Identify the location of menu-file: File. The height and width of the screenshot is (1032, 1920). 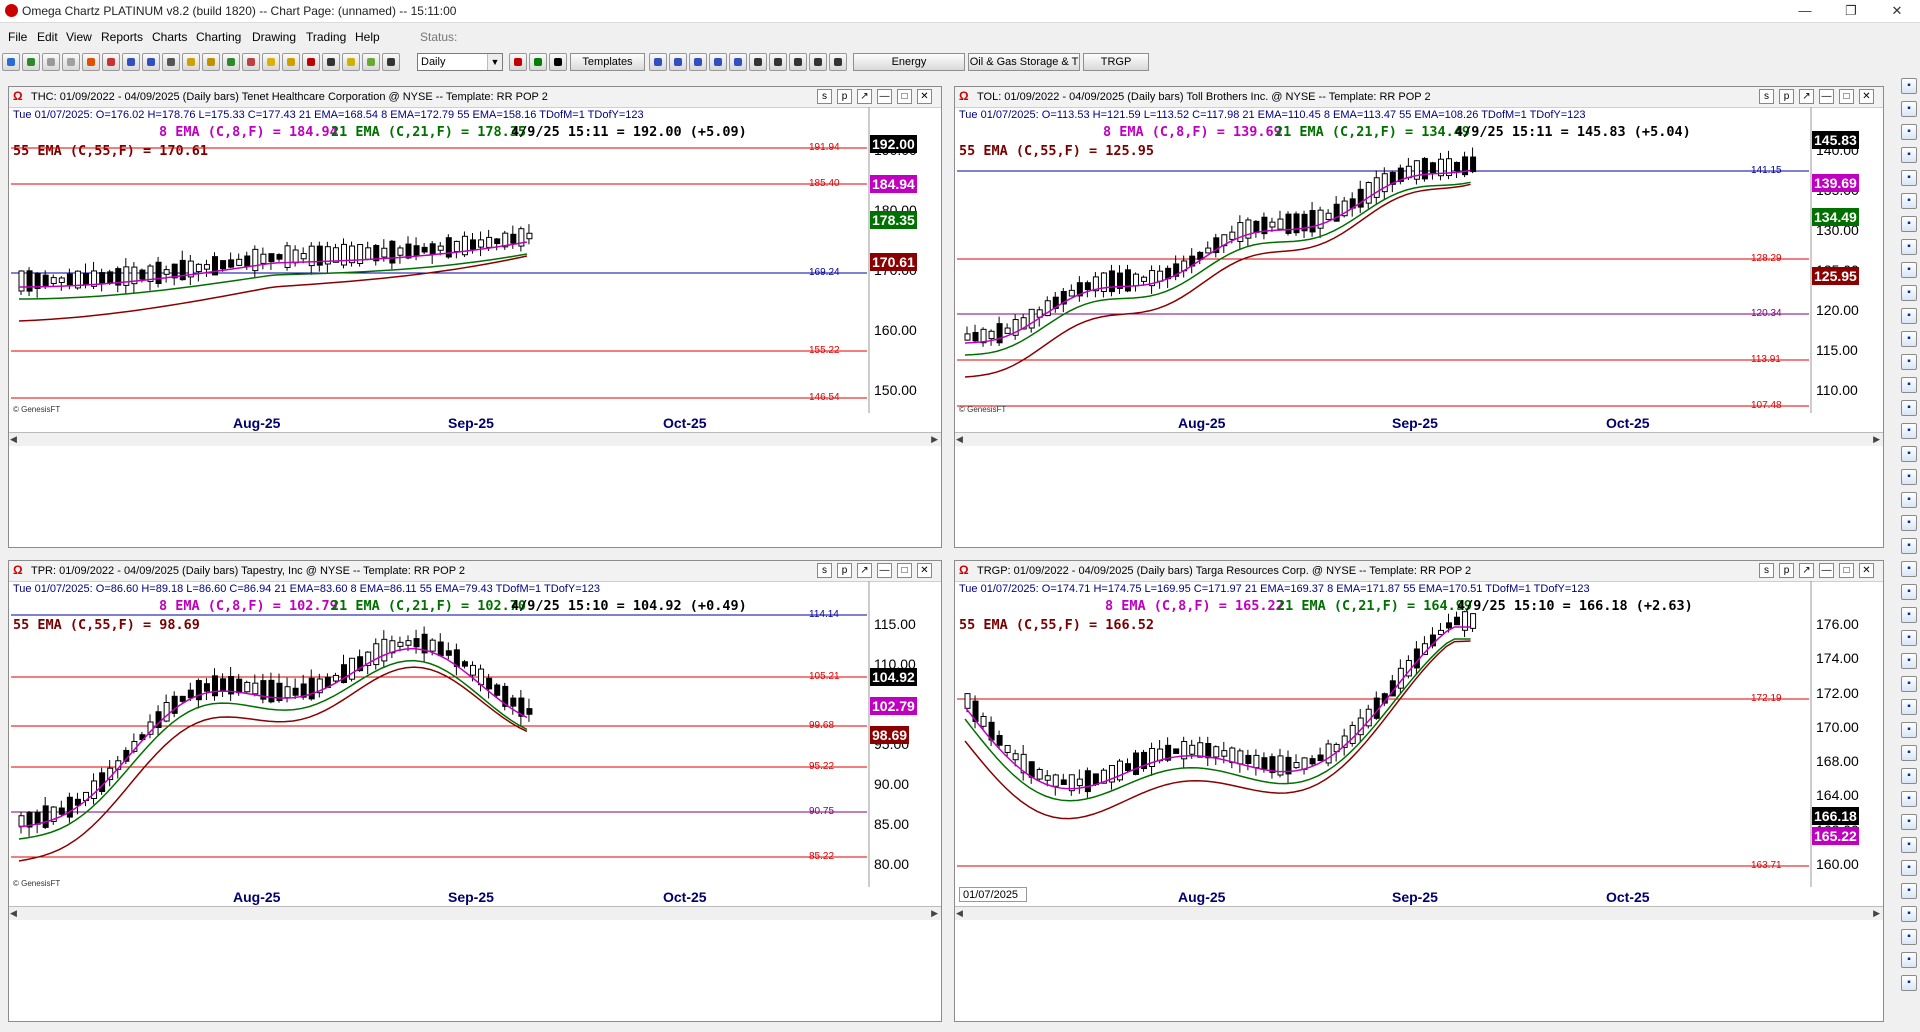
(17, 37).